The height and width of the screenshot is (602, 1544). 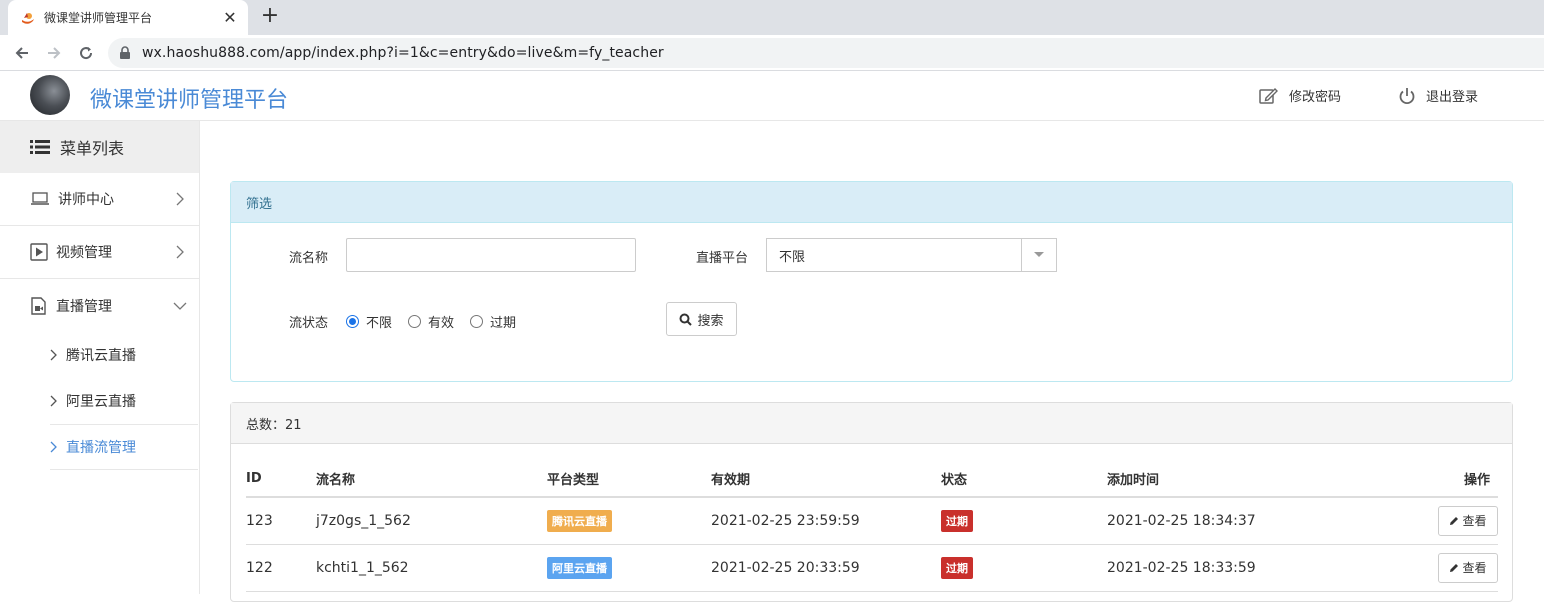 I want to click on status-radio-expired: 过期, so click(x=493, y=321).